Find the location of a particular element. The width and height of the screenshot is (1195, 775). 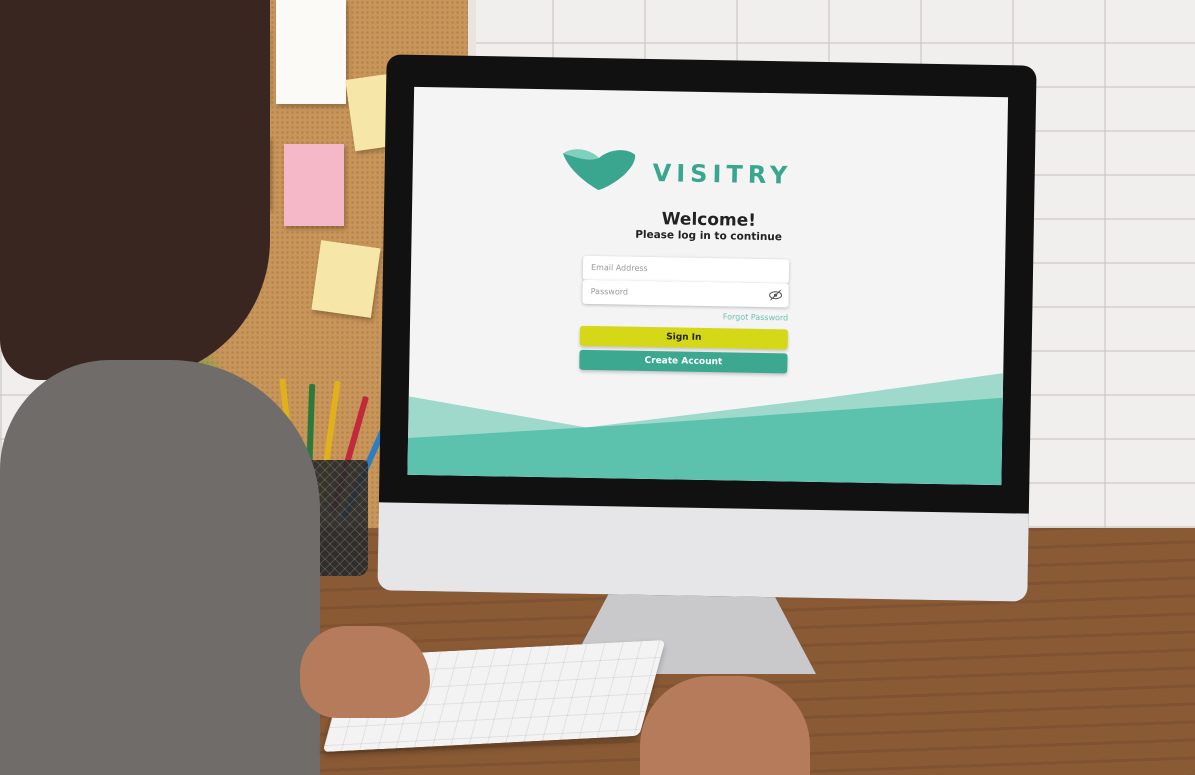

hair is located at coordinates (135, 190).